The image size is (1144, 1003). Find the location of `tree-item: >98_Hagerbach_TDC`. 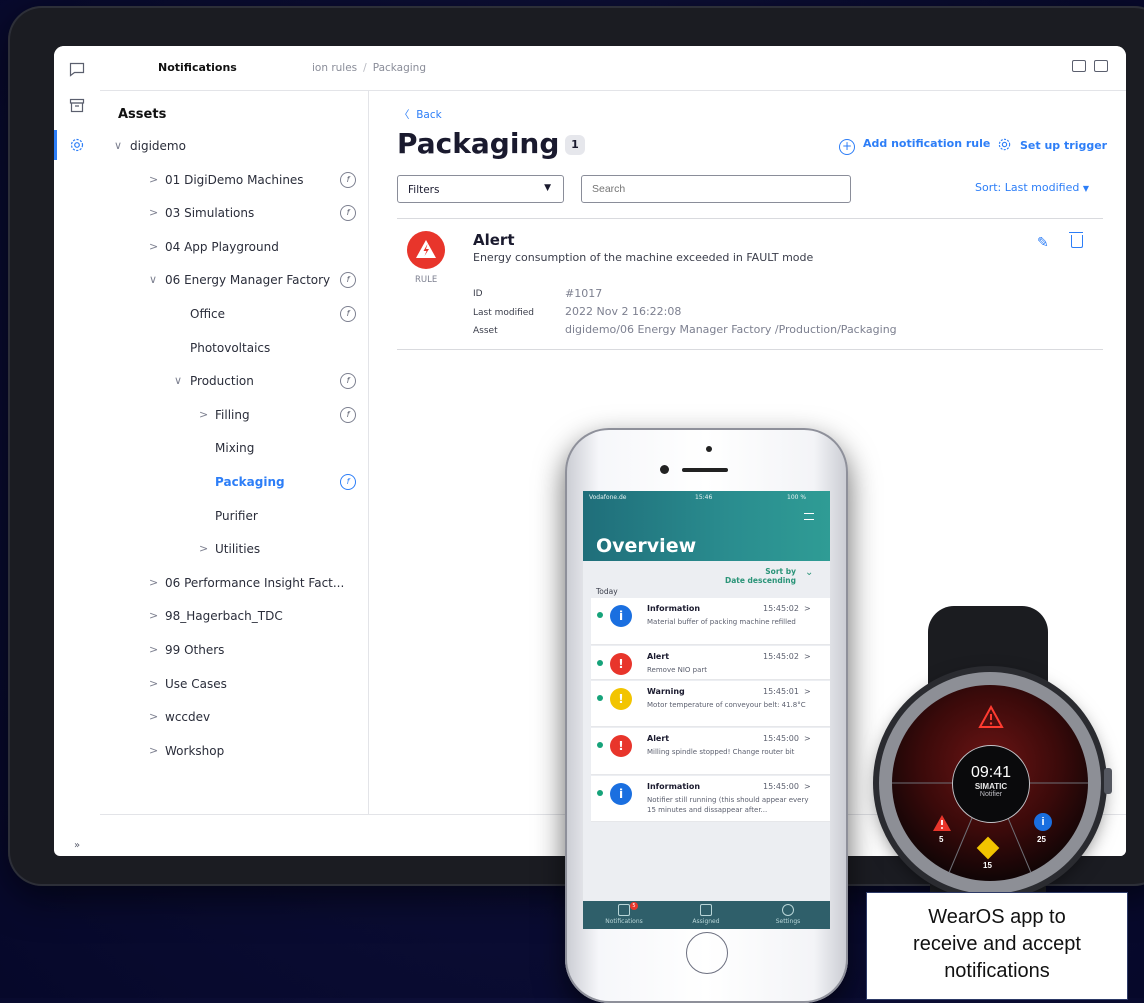

tree-item: >98_Hagerbach_TDC is located at coordinates (234, 618).